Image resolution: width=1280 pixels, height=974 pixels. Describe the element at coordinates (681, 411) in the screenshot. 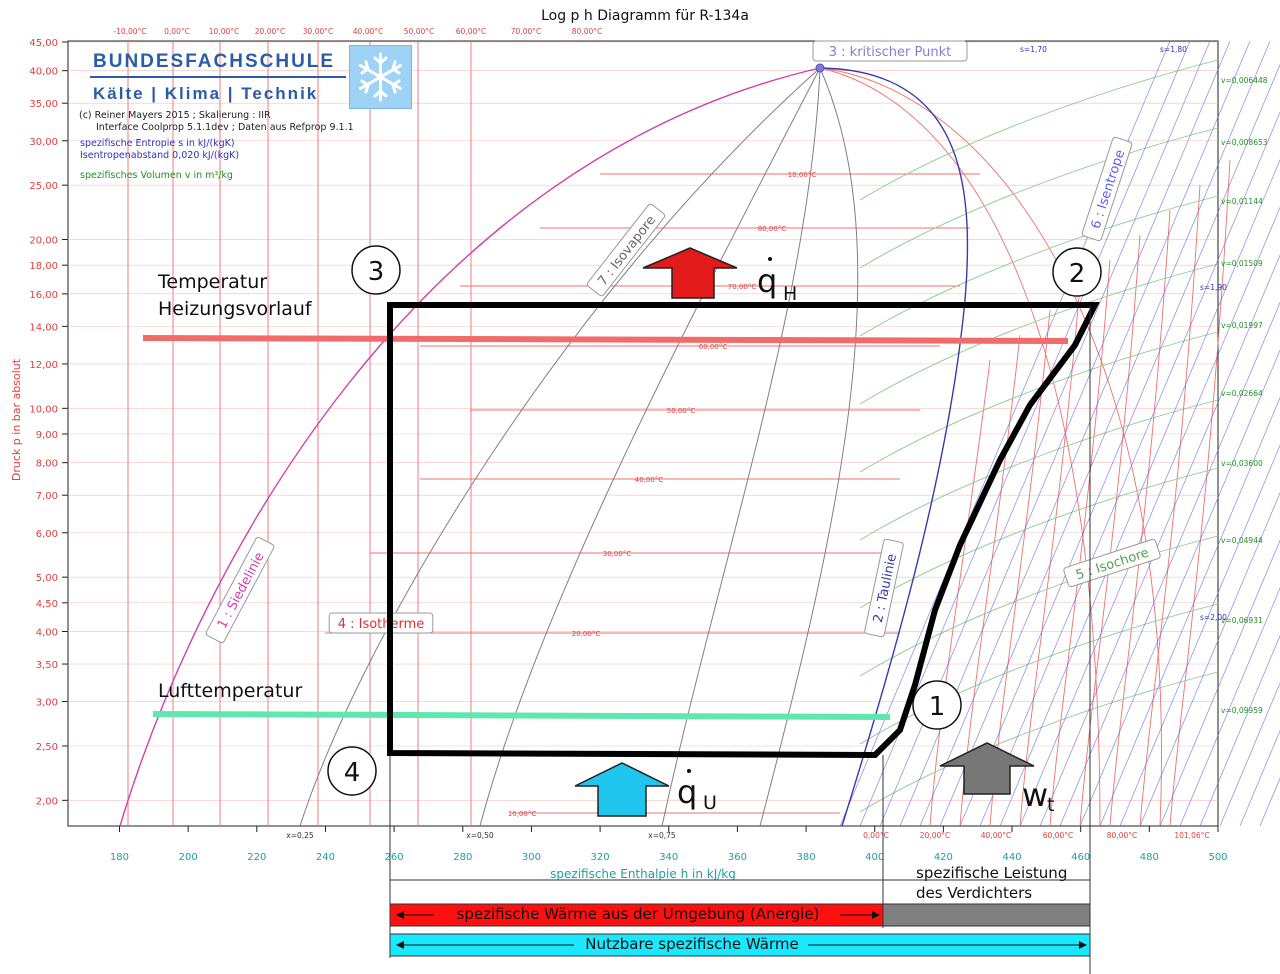

I see `isotherm-label: 50,00°C` at that location.